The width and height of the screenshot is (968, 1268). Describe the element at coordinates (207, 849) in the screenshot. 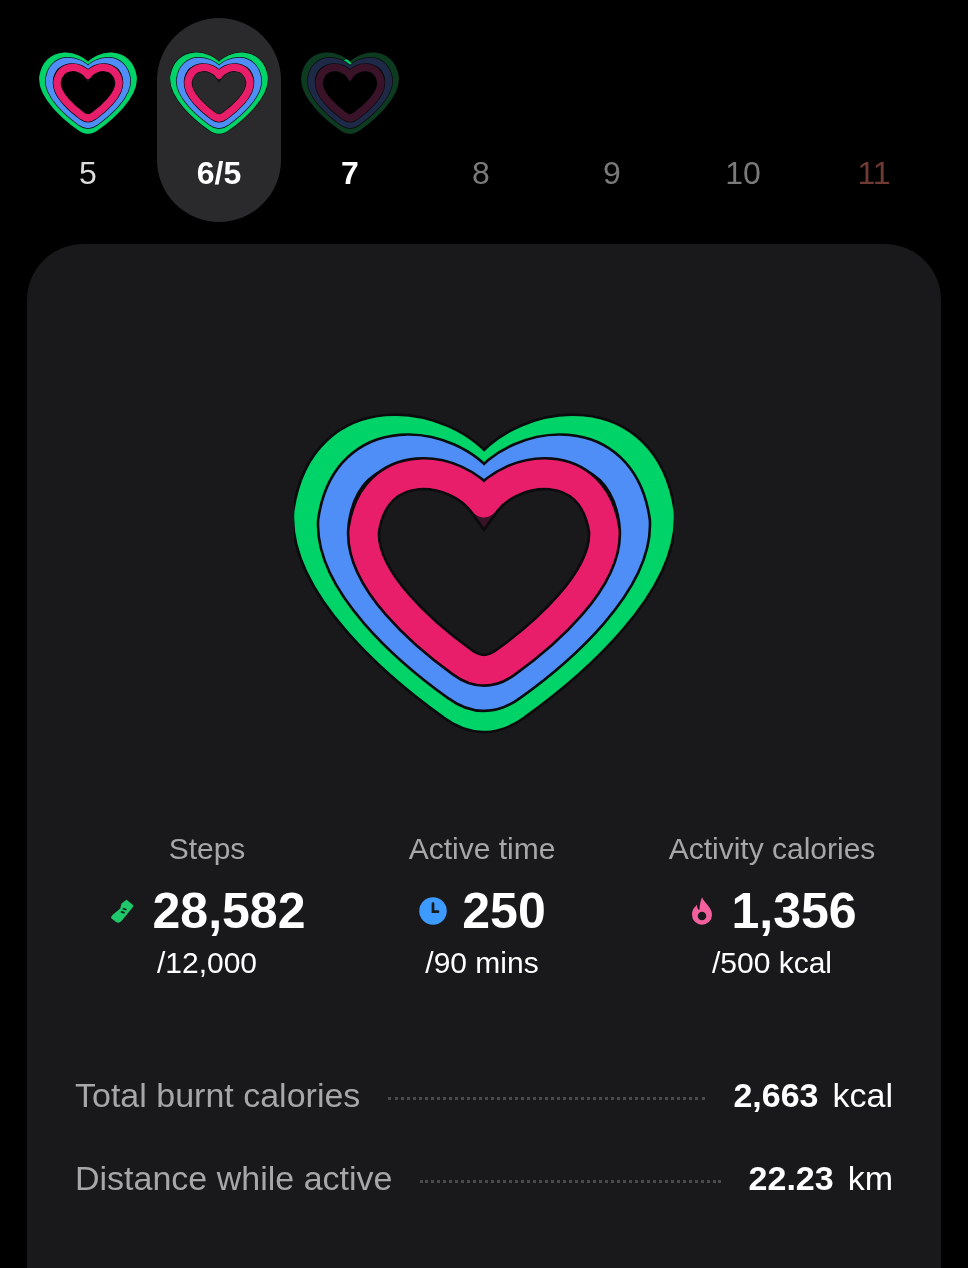

I see `metric-label: Steps` at that location.